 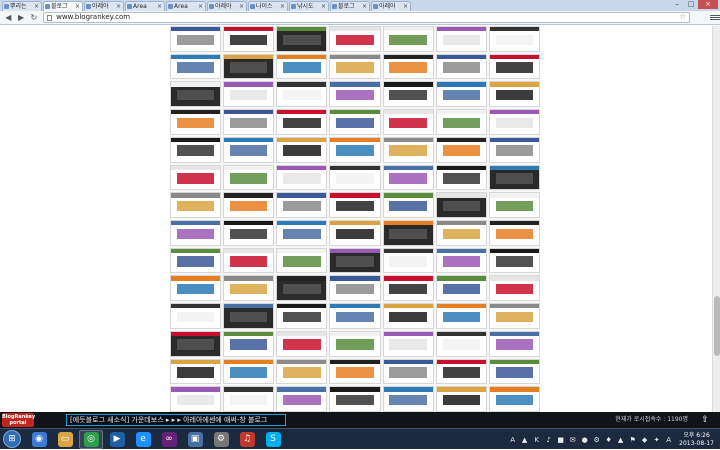 I want to click on ticker-headline: [에듯블로그 새소식] 가운데보스 ▸ ▸ ▸ 아레아에센에 애써-창 블로그, so click(x=176, y=420).